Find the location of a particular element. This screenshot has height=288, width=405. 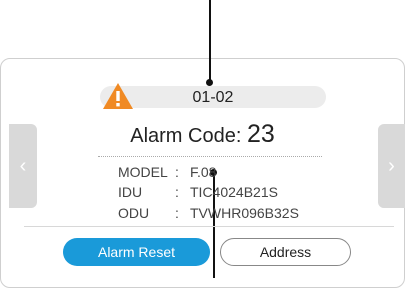

odu-value: TVWHR096B32S is located at coordinates (244, 213).